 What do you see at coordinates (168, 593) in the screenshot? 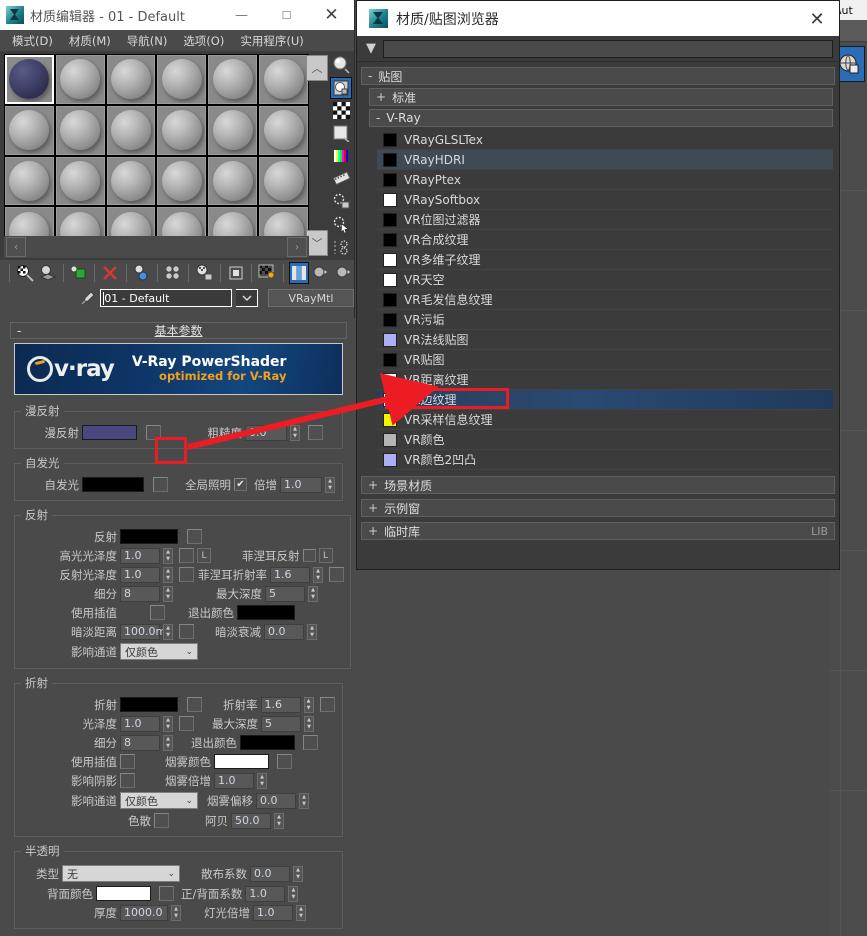
I see `refl-subdivs-spinner: ▲ ▼` at bounding box center [168, 593].